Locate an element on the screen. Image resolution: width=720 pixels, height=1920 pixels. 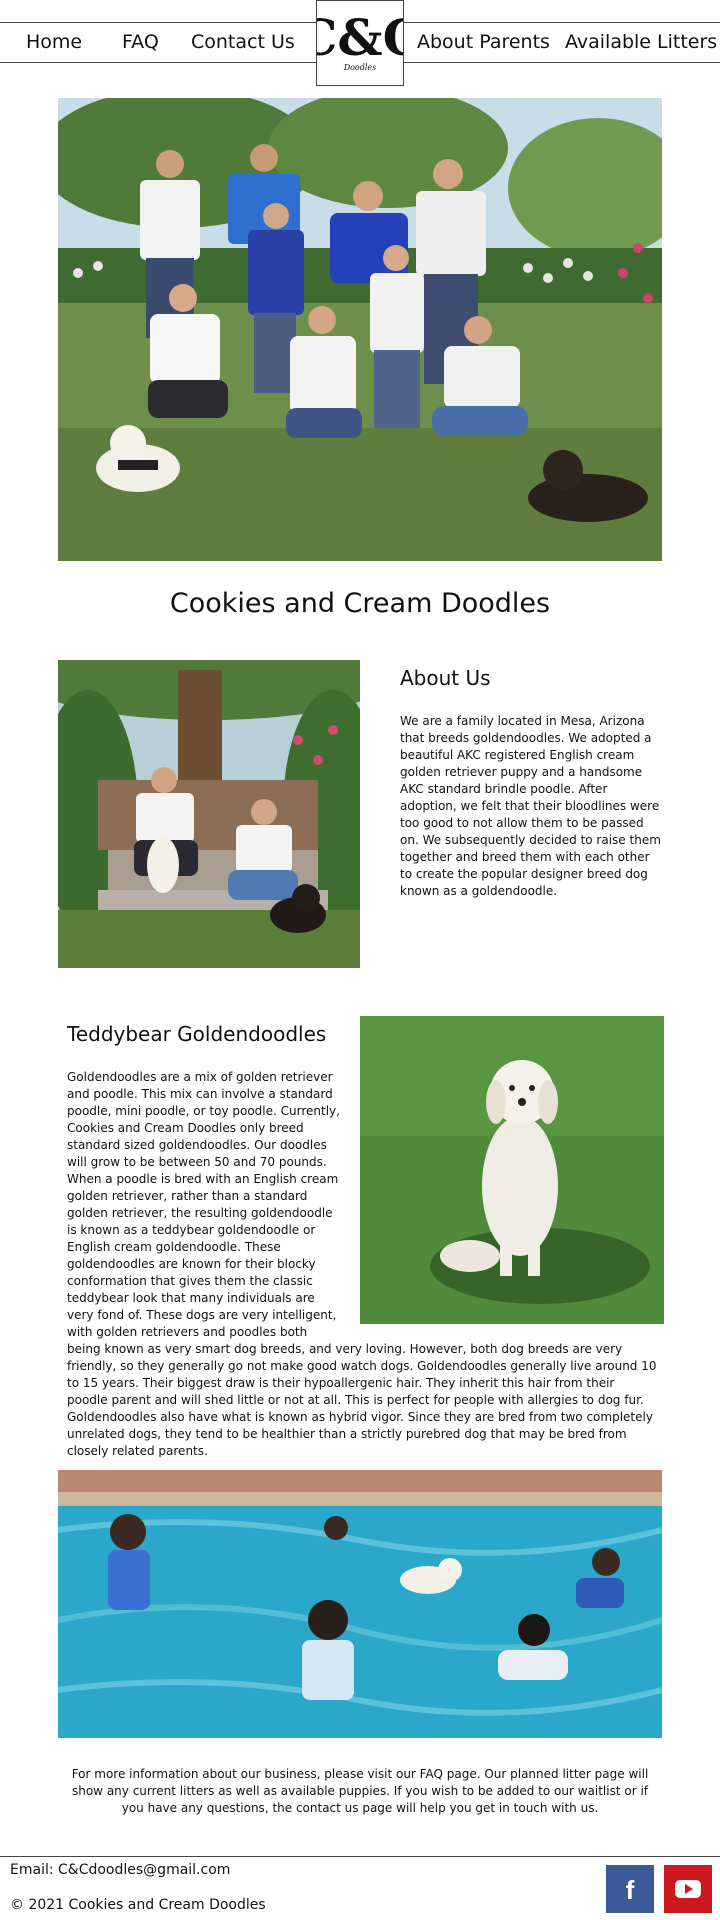
nav-link-available-litters: Available Litters is located at coordinates (641, 42).